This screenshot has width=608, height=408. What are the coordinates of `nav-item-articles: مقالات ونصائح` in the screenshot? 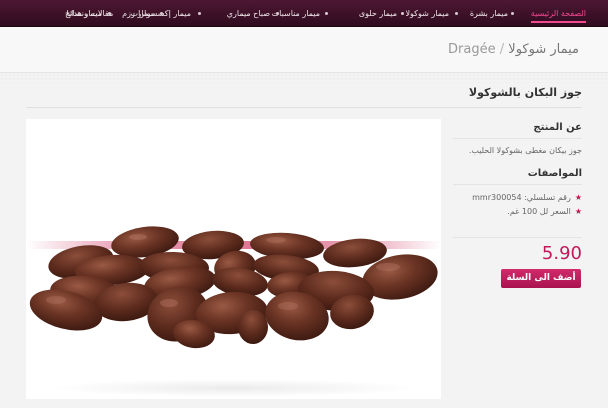 It's located at (89, 14).